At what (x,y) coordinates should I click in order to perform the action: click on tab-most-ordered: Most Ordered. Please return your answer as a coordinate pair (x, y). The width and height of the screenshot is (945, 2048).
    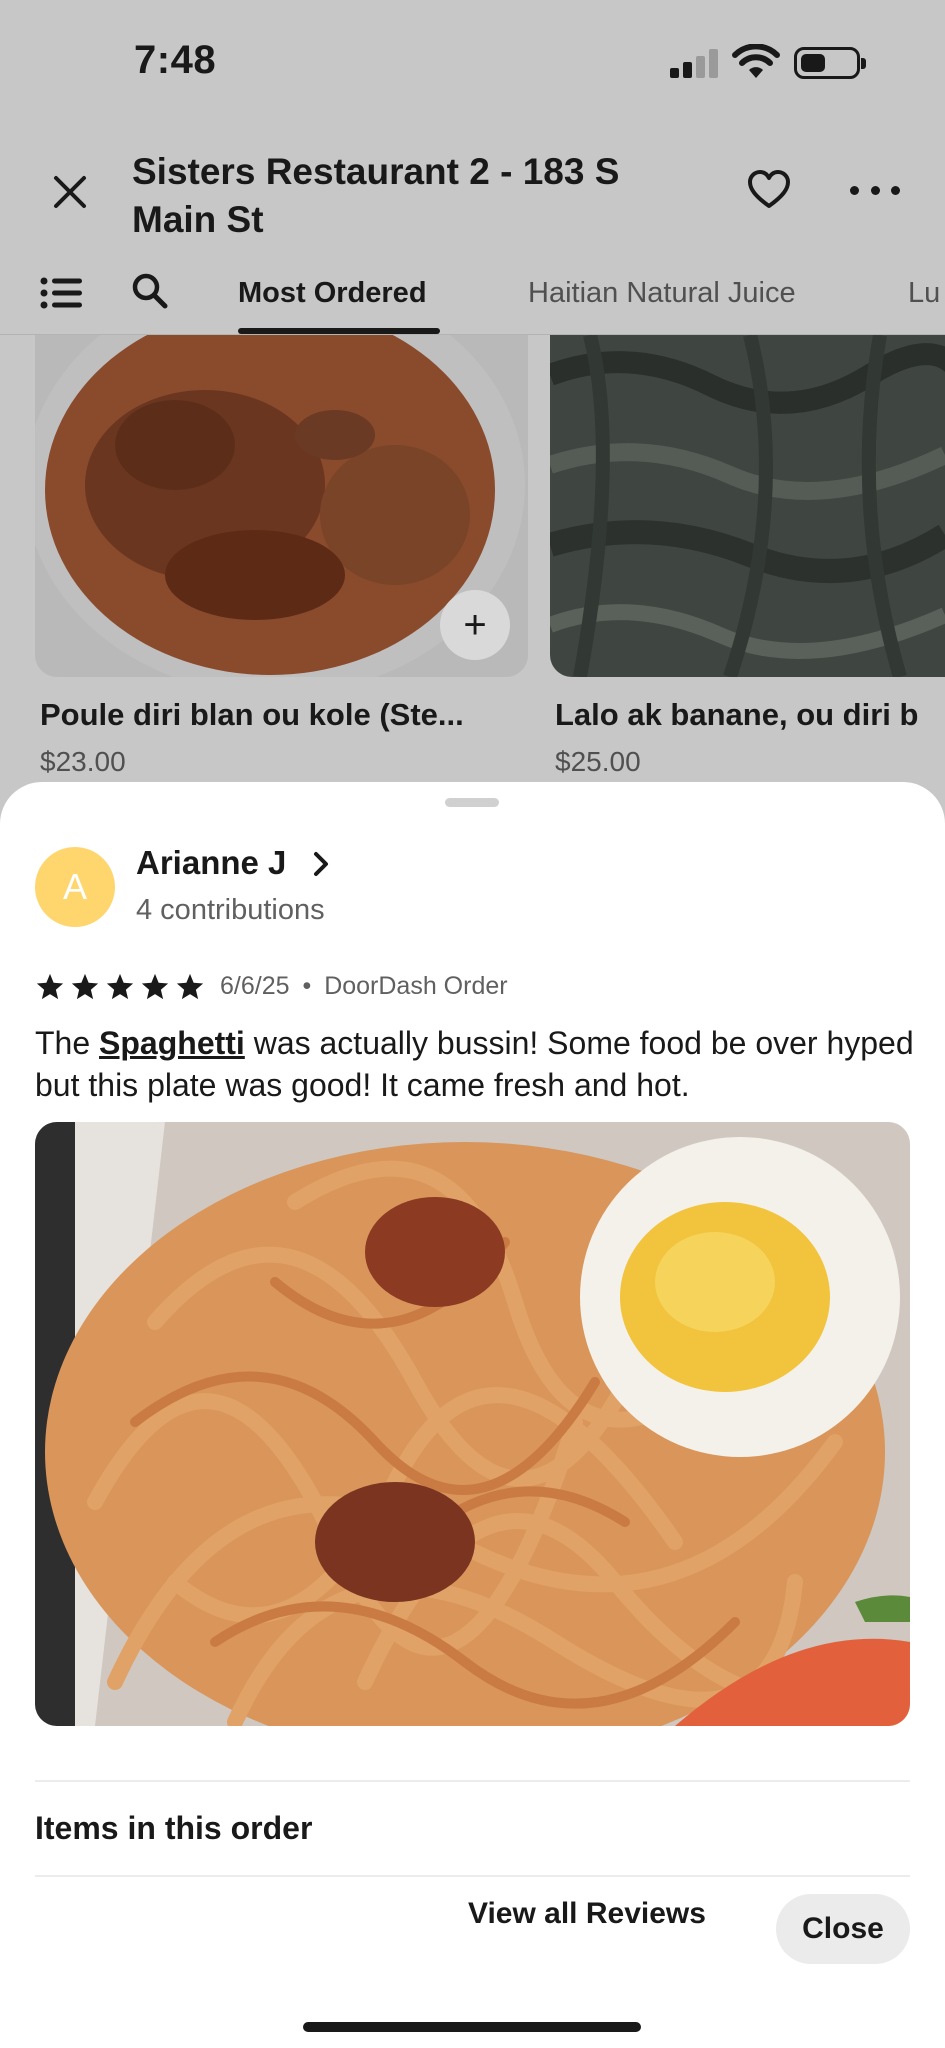
    Looking at the image, I should click on (332, 293).